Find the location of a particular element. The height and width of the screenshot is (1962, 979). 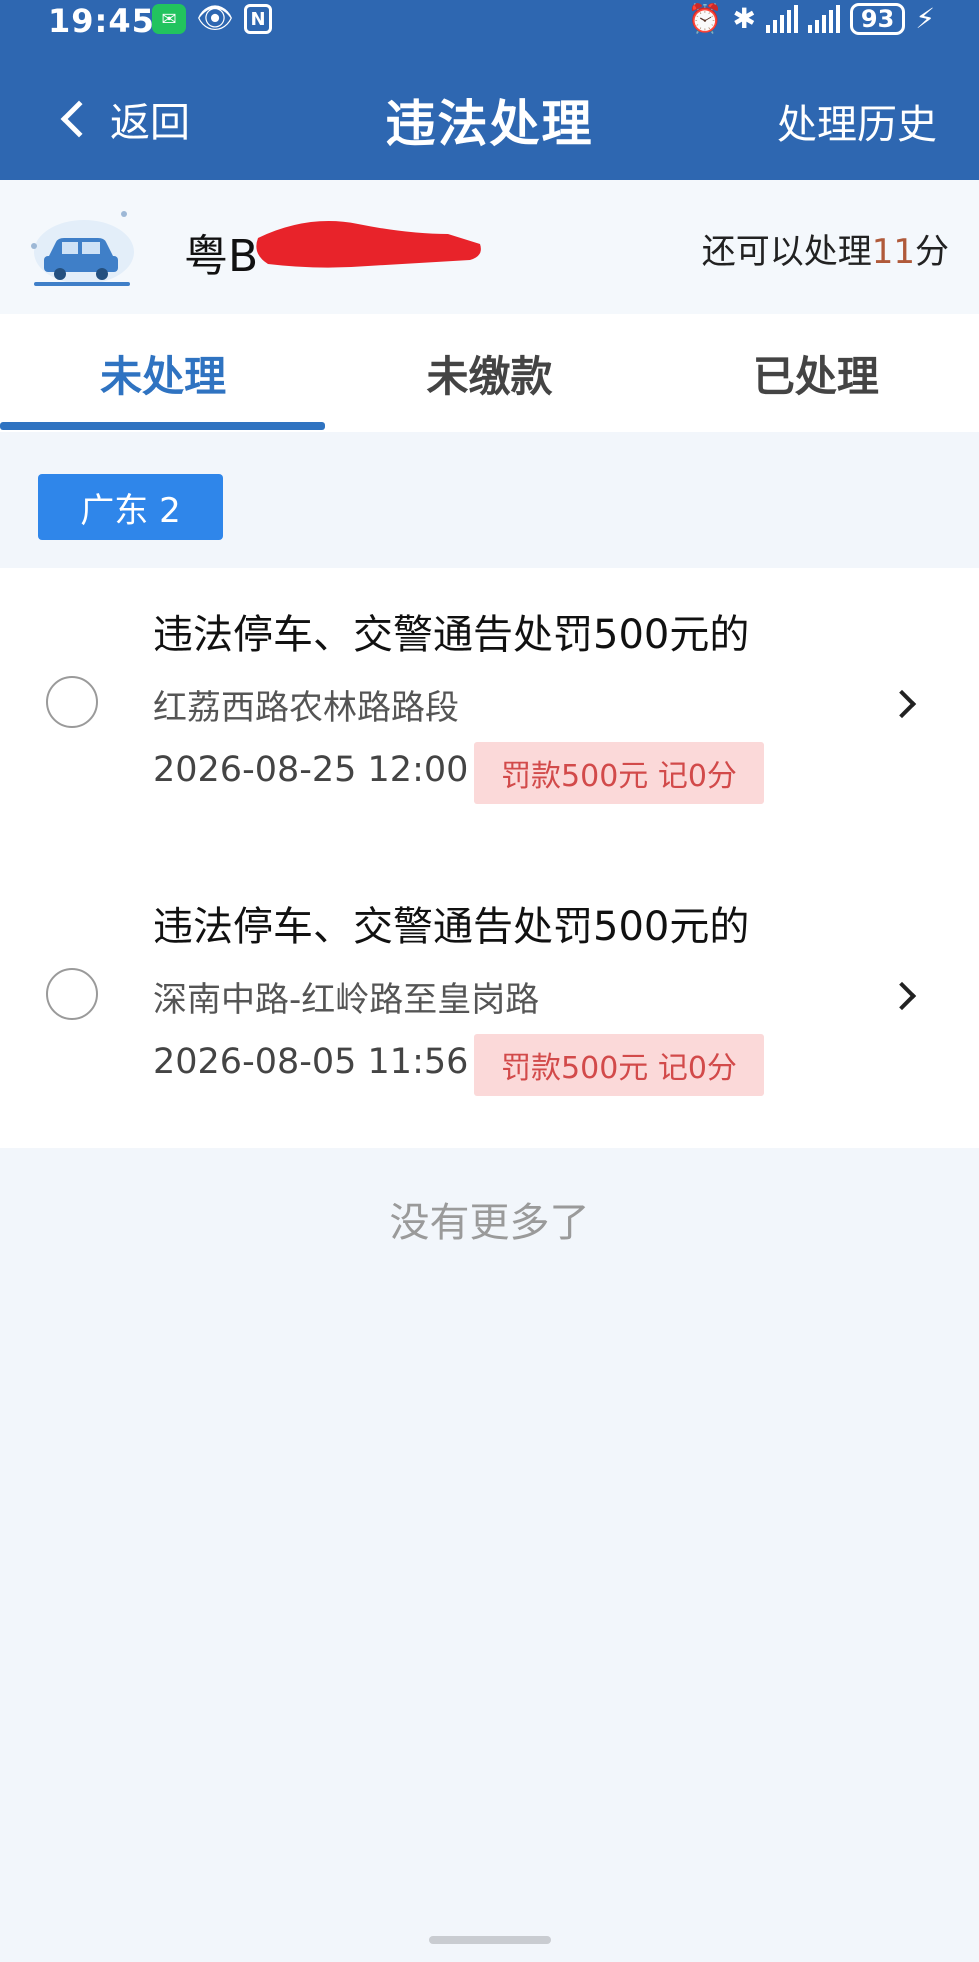

violation-datetime: 2026-08-05 11:56 is located at coordinates (311, 1062).